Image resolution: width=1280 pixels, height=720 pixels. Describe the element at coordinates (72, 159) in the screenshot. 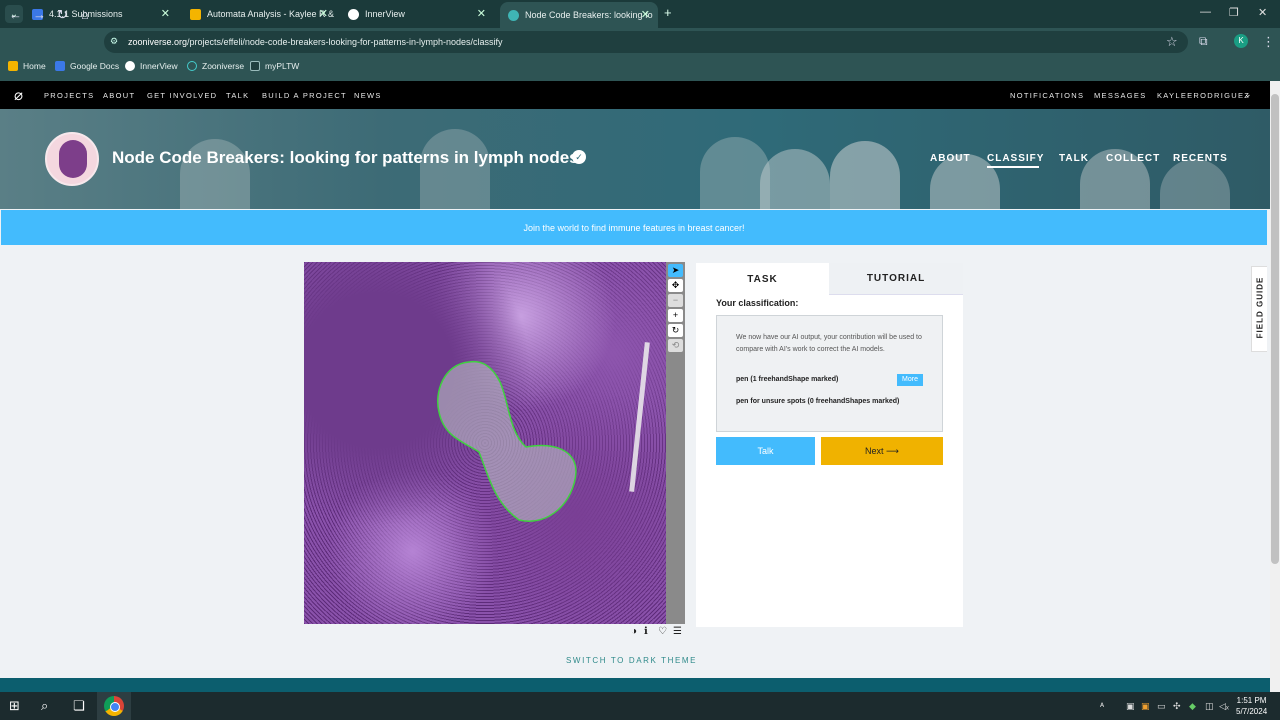

I see `project-avatar` at that location.